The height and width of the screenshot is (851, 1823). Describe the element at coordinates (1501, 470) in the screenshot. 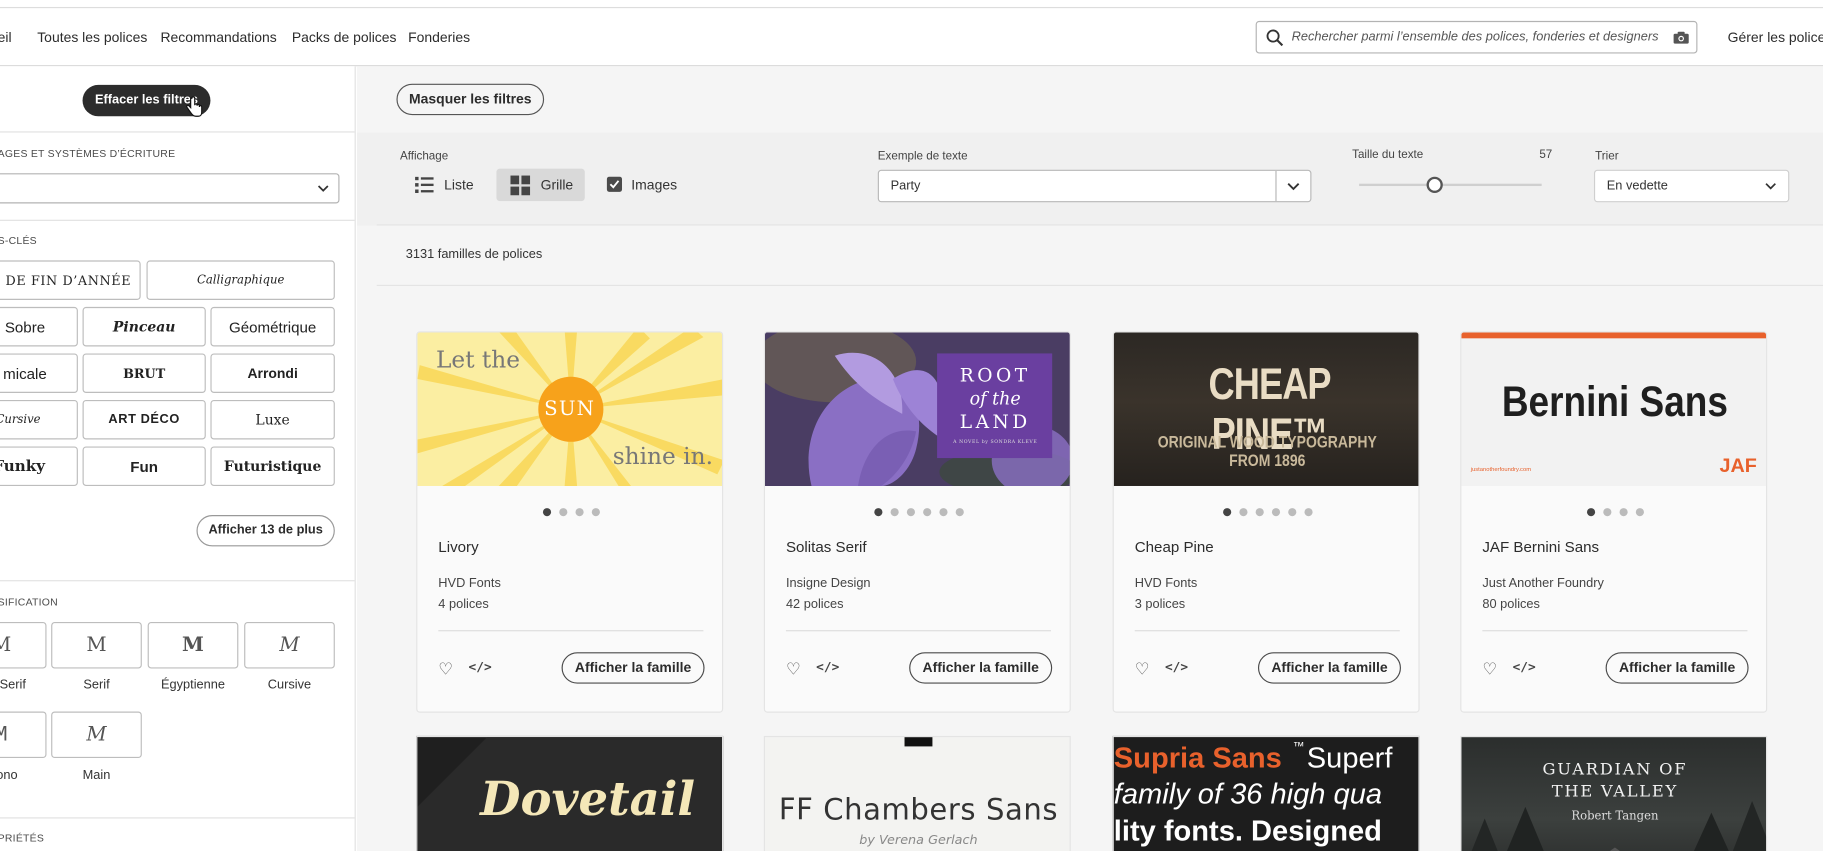

I see `preview-text: justanotherfoundry.com` at that location.